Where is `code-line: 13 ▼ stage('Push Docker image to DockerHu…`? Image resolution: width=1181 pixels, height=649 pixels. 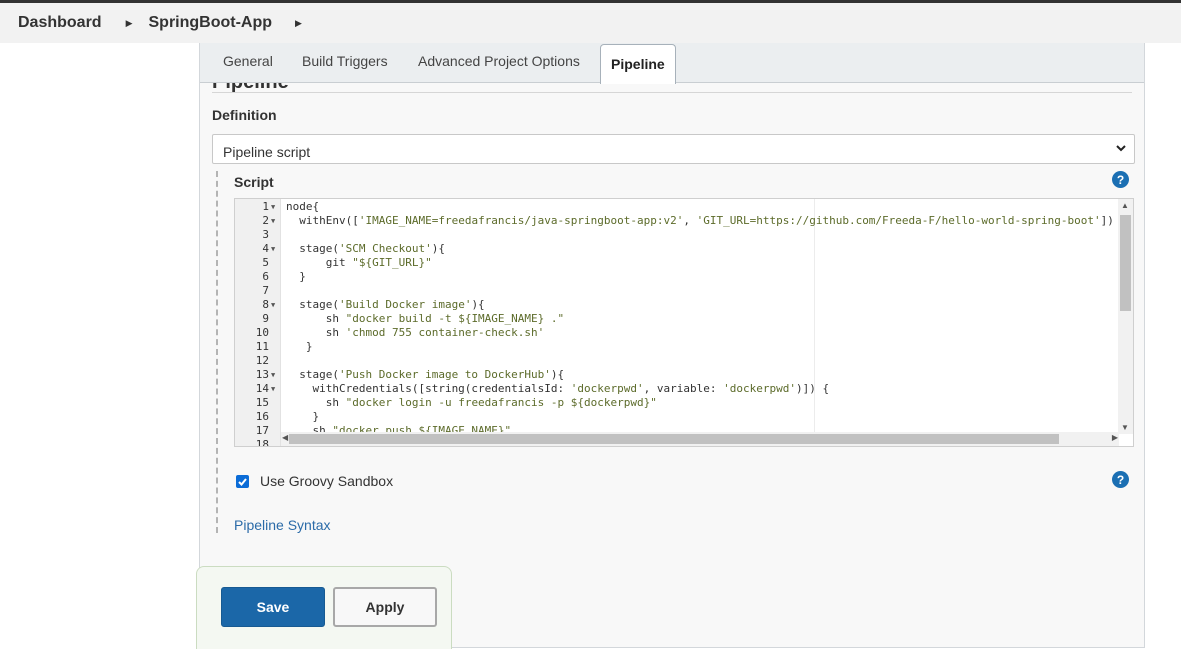
code-line: 13 ▼ stage('Push Docker image to DockerHu… is located at coordinates (684, 375).